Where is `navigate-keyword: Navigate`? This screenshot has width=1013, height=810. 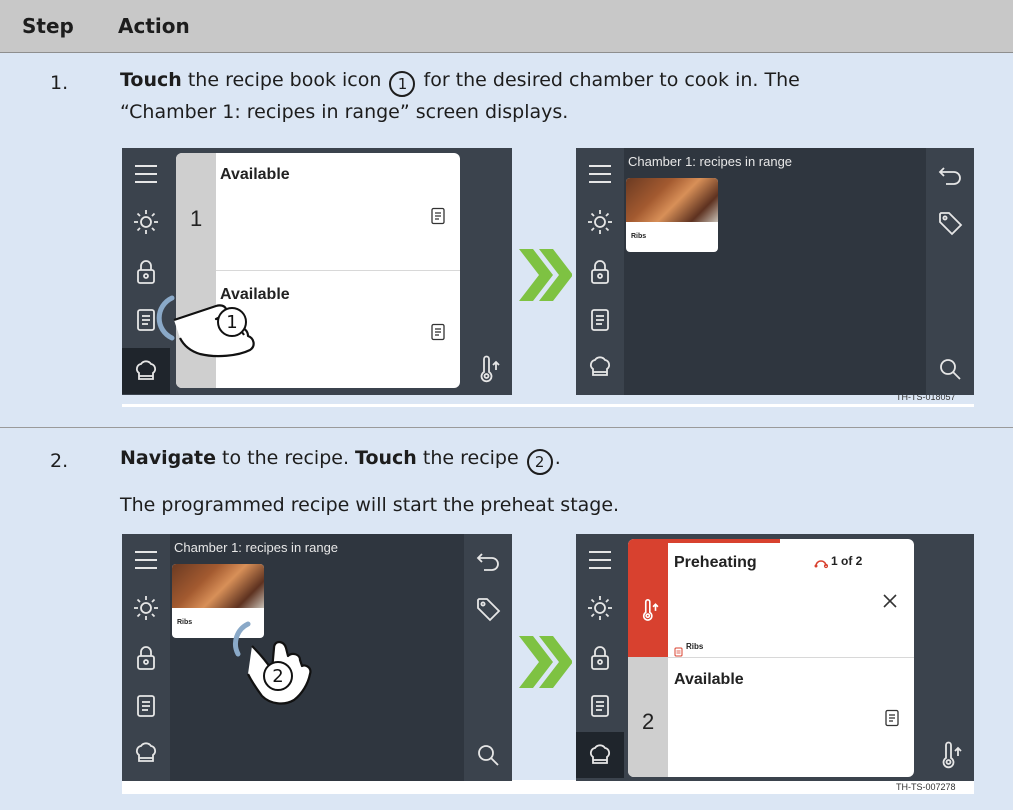
navigate-keyword: Navigate is located at coordinates (168, 458).